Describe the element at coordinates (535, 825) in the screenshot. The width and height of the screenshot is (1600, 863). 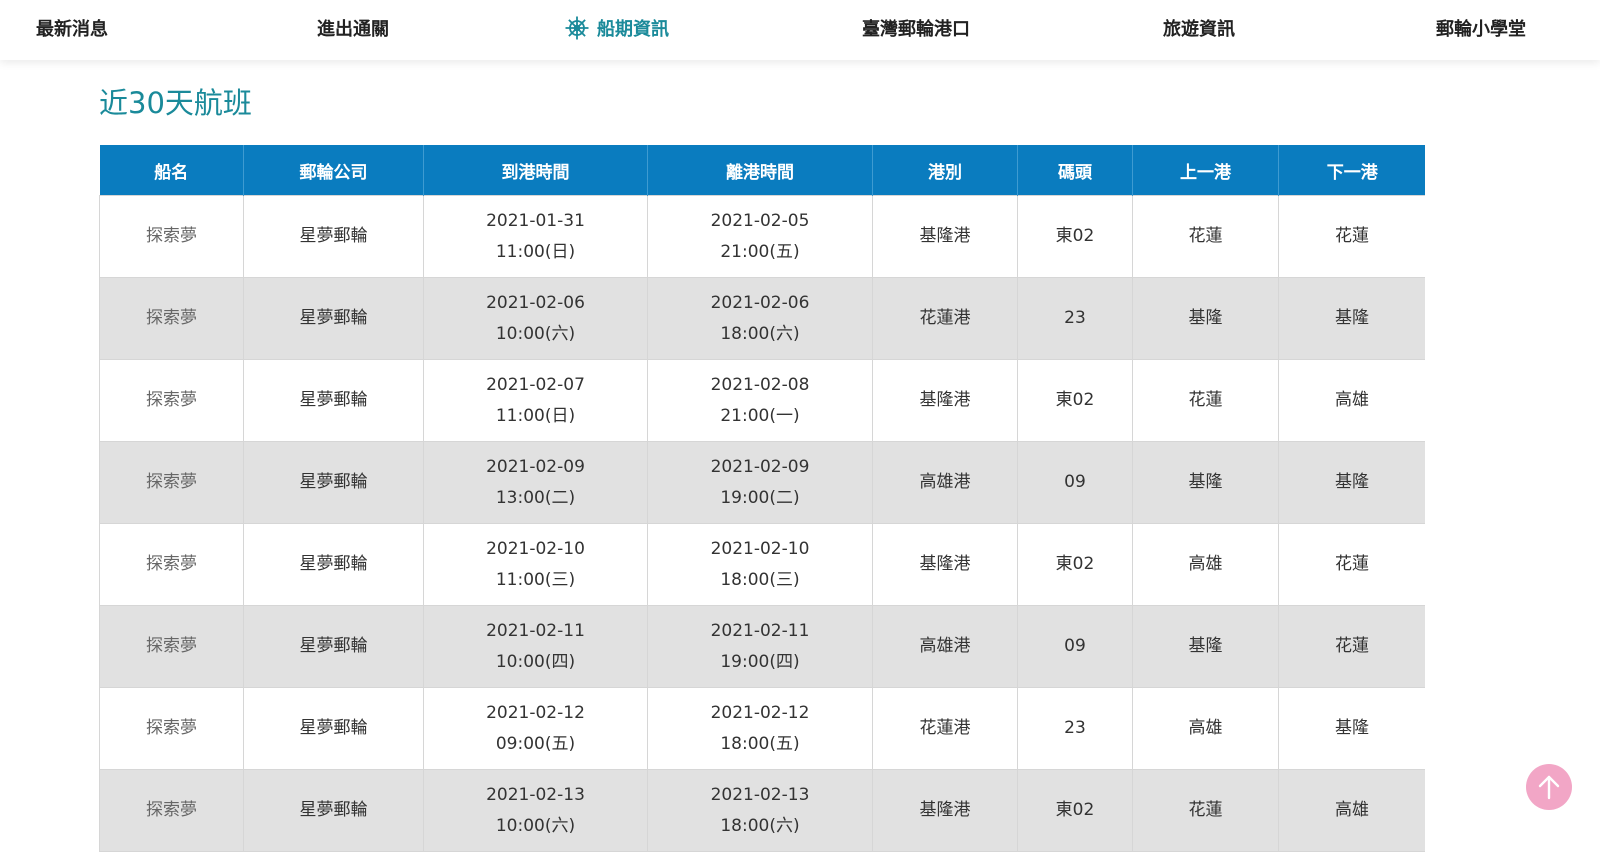
I see `cell-arrival-time-text: 10:00(六)` at that location.